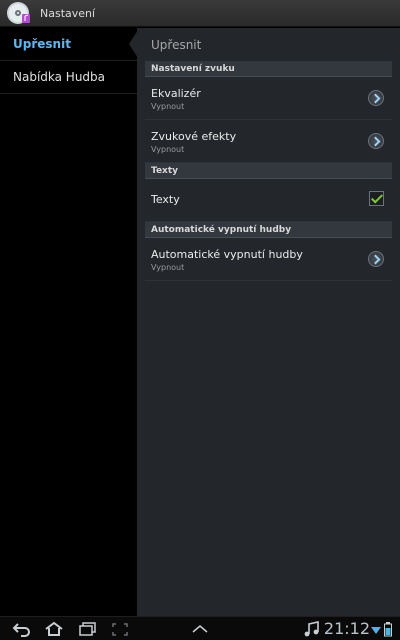 The height and width of the screenshot is (640, 400). I want to click on music-note-icon, so click(312, 629).